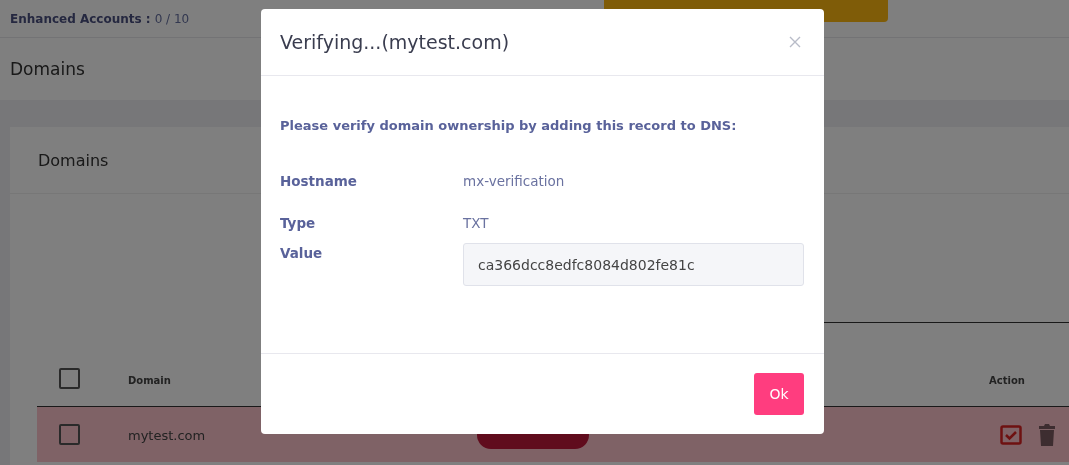  Describe the element at coordinates (69, 378) in the screenshot. I see `select-all-checkbox` at that location.